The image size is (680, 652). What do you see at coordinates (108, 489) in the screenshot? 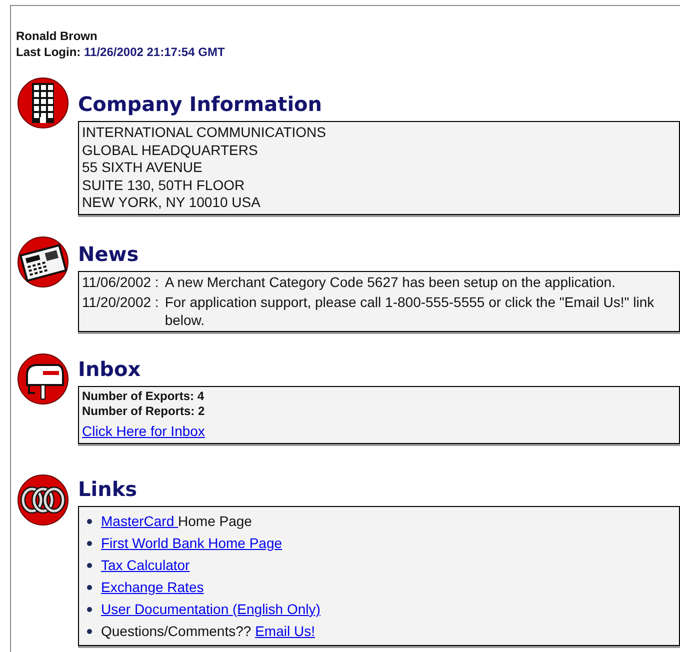
I see `section-title: Links` at bounding box center [108, 489].